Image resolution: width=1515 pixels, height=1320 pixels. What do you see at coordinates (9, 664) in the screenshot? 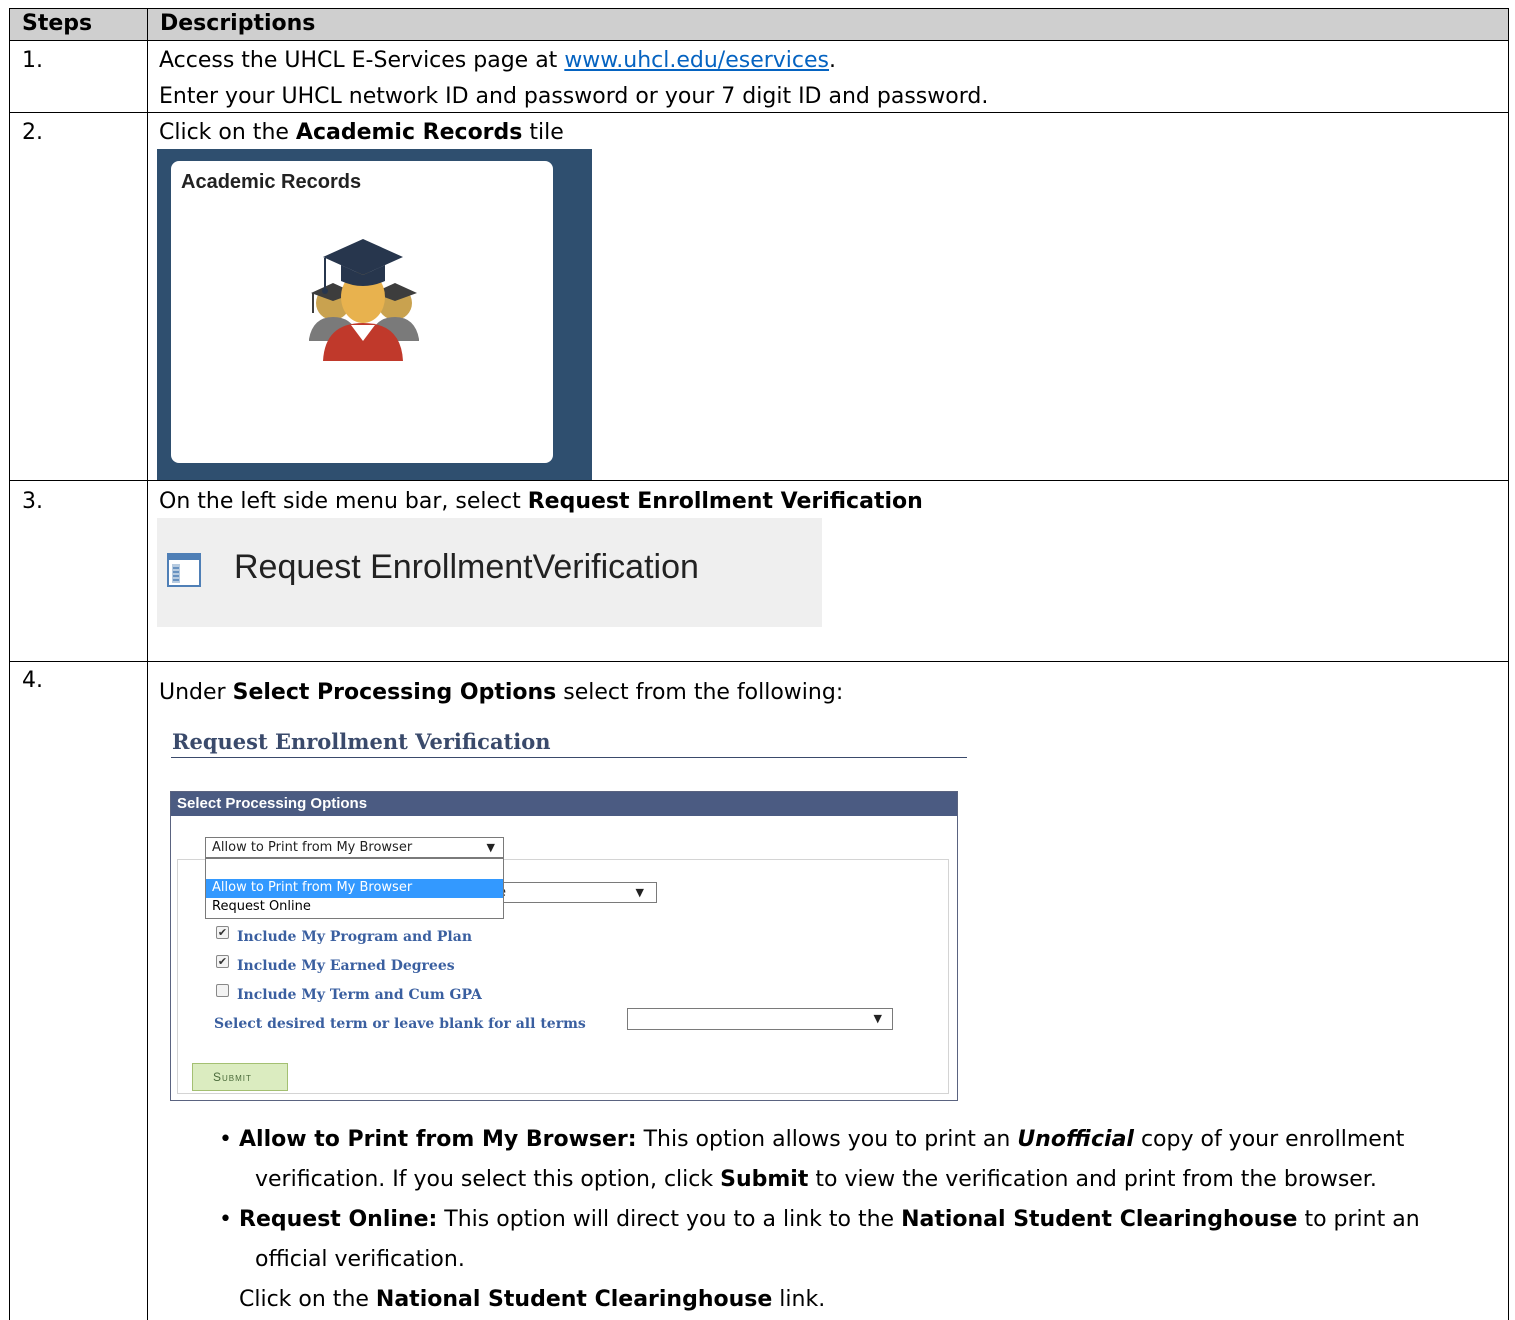
I see `table-border-left` at bounding box center [9, 664].